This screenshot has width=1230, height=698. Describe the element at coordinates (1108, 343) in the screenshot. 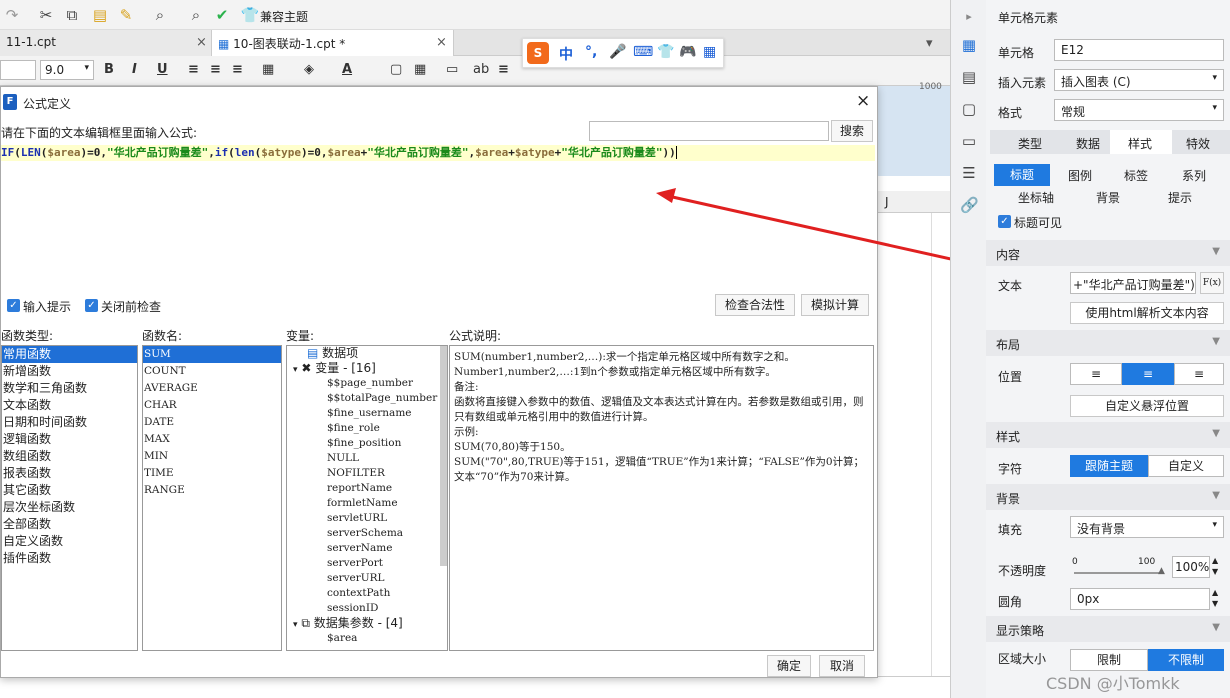

I see `layout-section: 布局 ▼` at that location.